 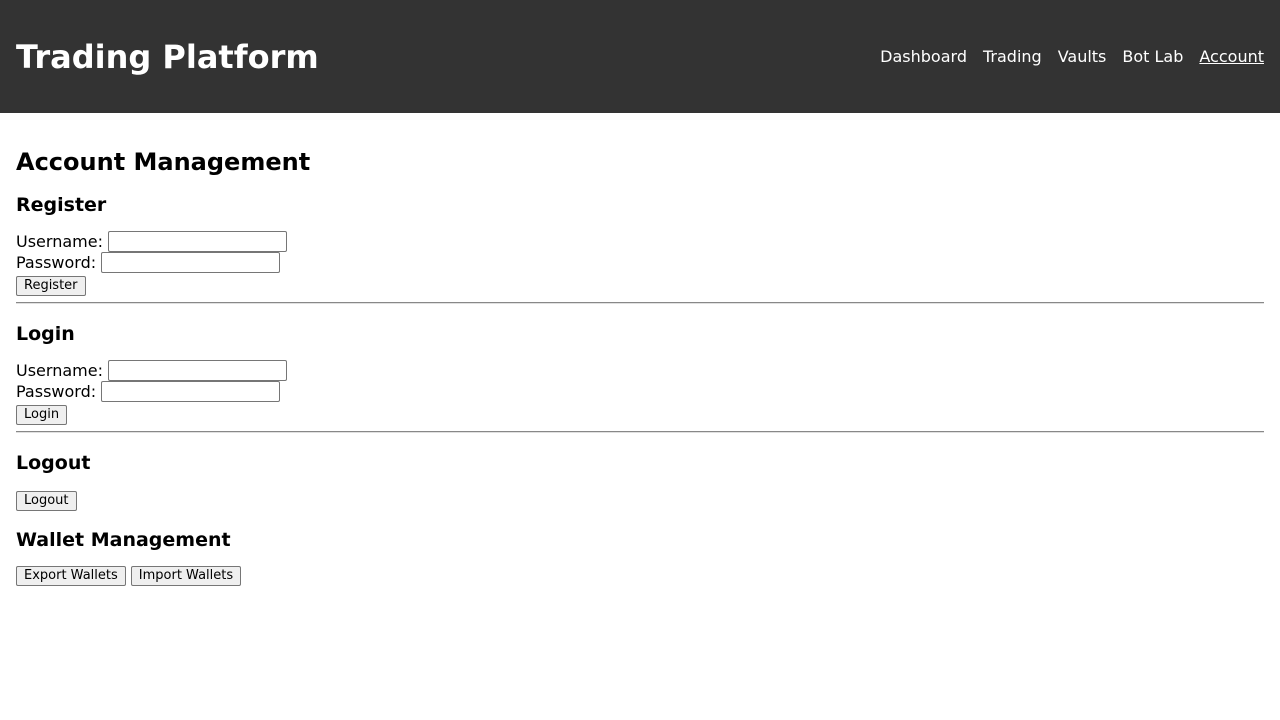 What do you see at coordinates (45, 334) in the screenshot?
I see `login-heading: Login` at bounding box center [45, 334].